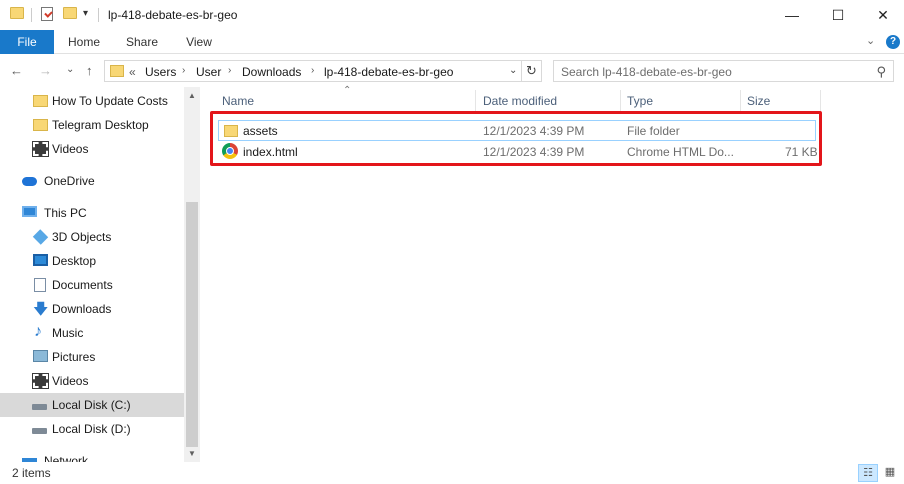 This screenshot has height=484, width=904. Describe the element at coordinates (173, 15) in the screenshot. I see `window-title: lp-418-debate-es-br-geo` at that location.